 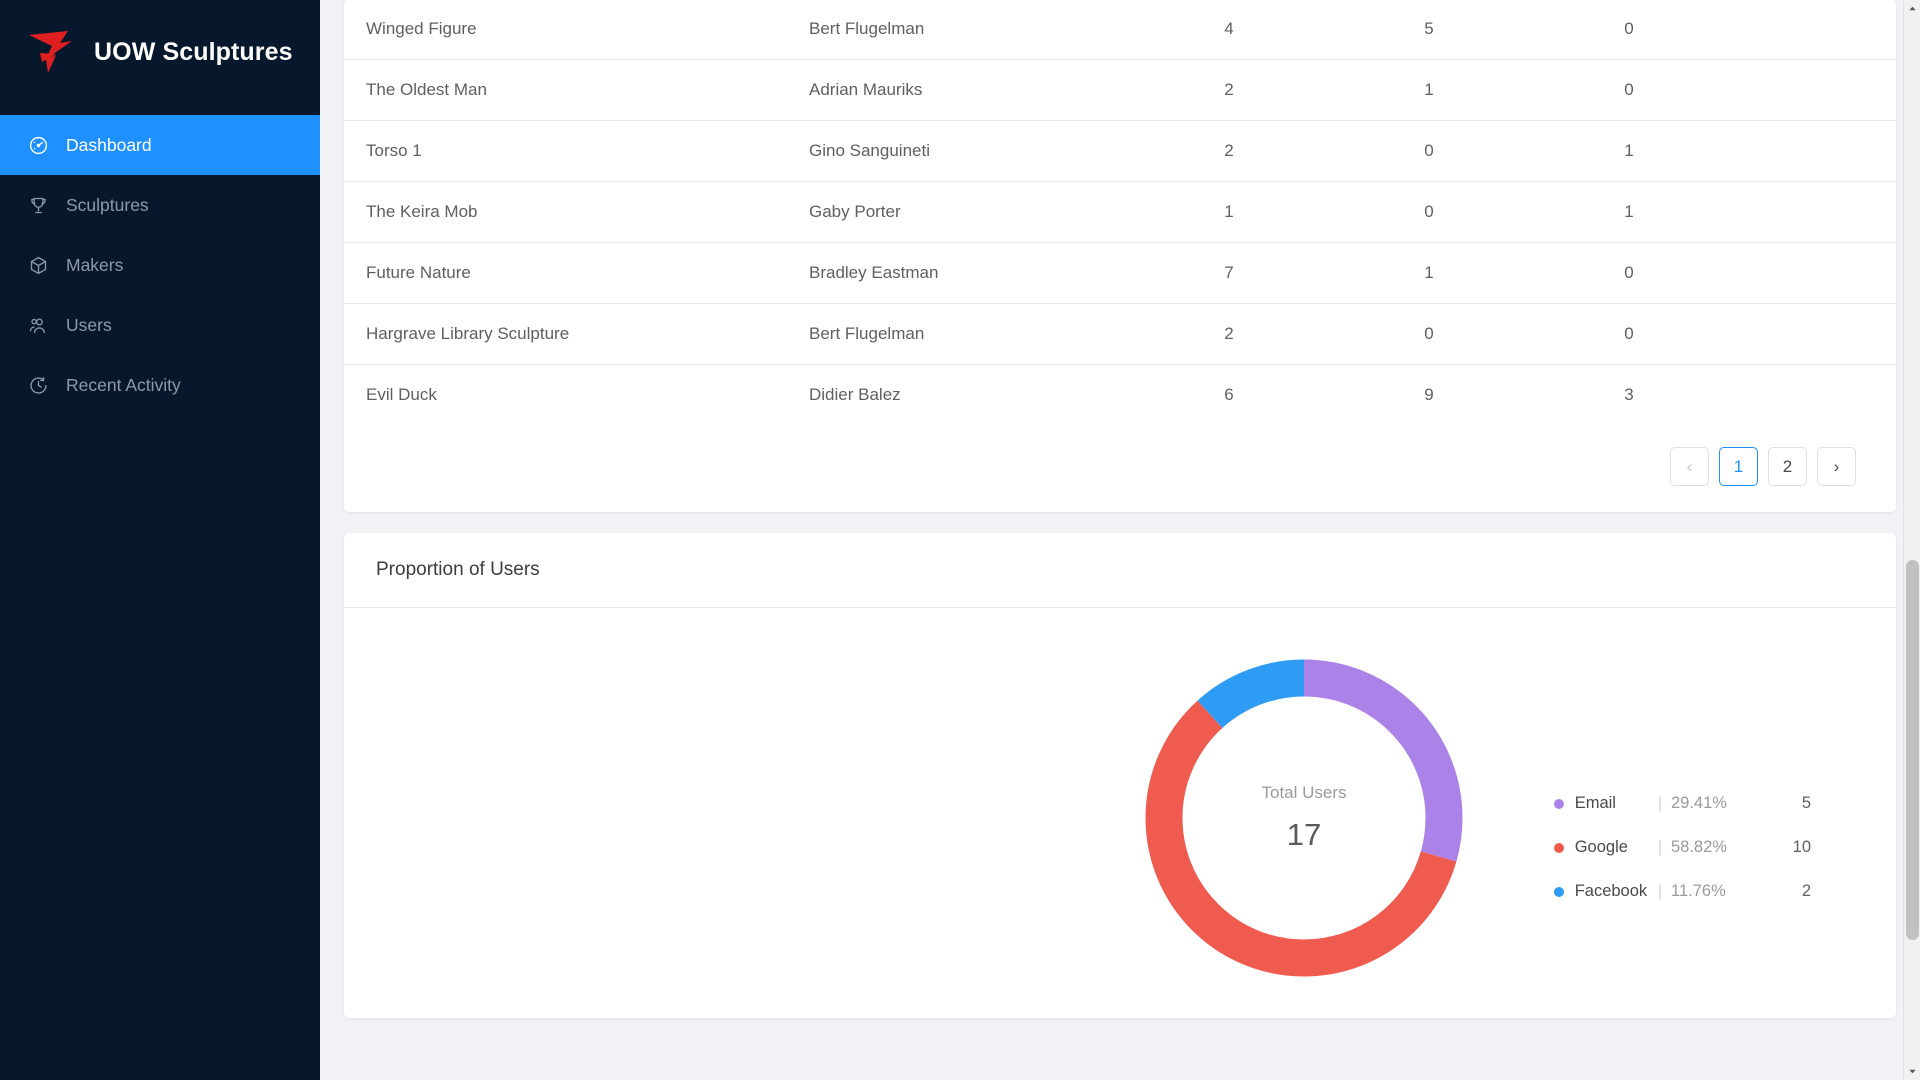 What do you see at coordinates (1911, 540) in the screenshot?
I see `vertical-scrollbar` at bounding box center [1911, 540].